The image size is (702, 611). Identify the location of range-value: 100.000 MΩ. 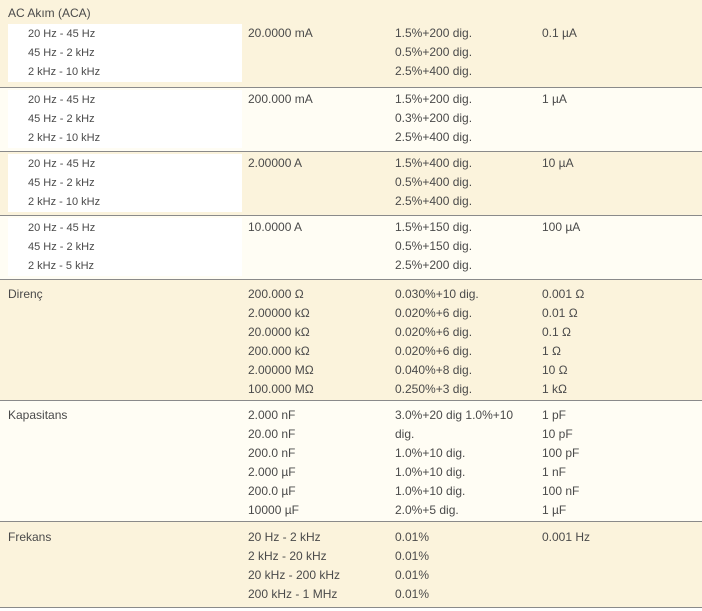
(281, 389).